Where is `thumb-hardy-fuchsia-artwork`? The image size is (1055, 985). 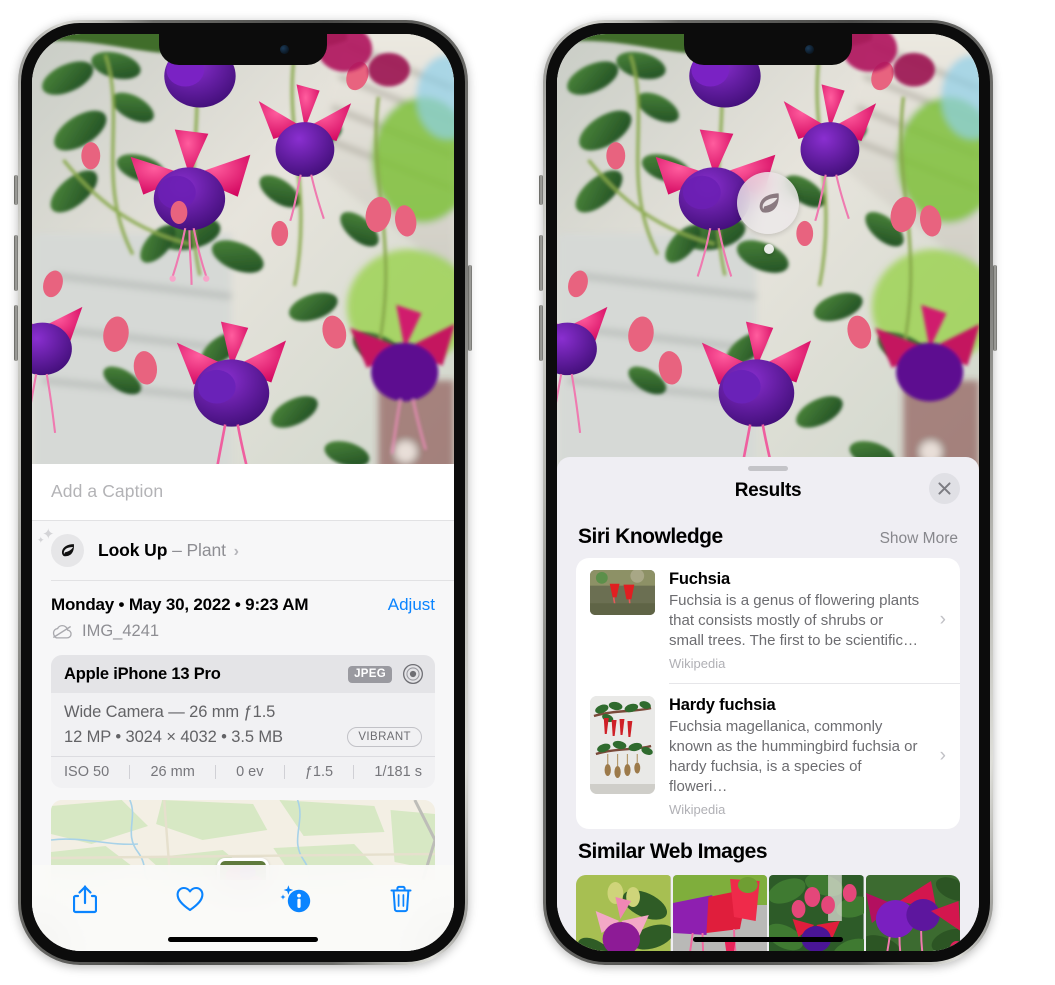
thumb-hardy-fuchsia-artwork is located at coordinates (622, 744).